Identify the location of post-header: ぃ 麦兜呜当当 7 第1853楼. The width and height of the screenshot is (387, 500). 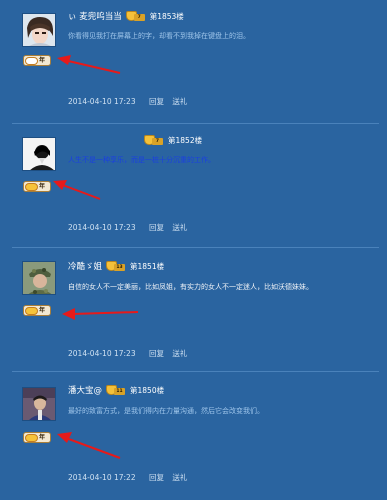
(126, 16).